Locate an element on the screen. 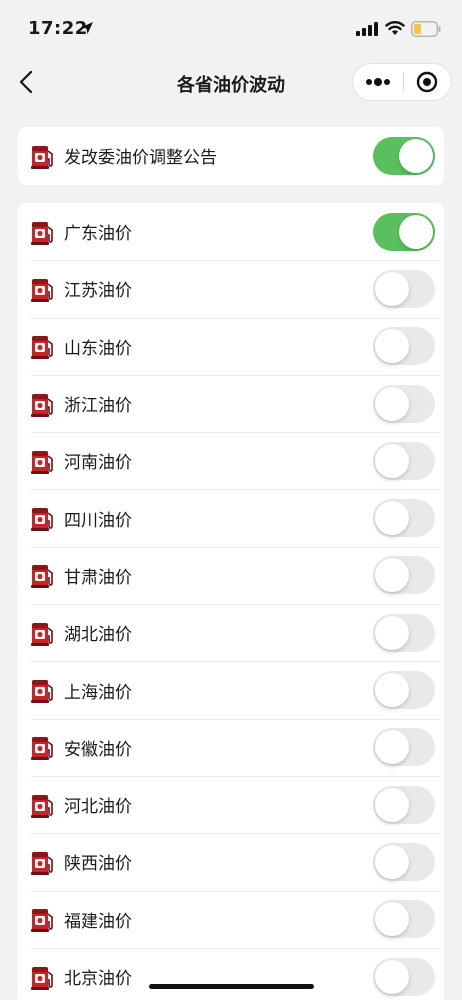 The image size is (462, 1000). status-bar: 17:22 is located at coordinates (231, 30).